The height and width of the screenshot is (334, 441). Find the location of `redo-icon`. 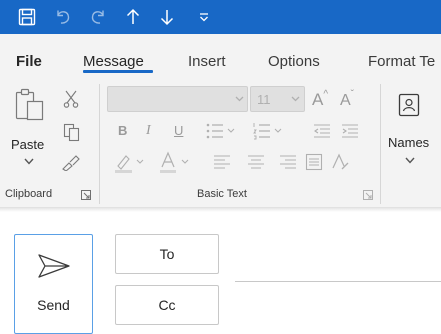

redo-icon is located at coordinates (98, 17).